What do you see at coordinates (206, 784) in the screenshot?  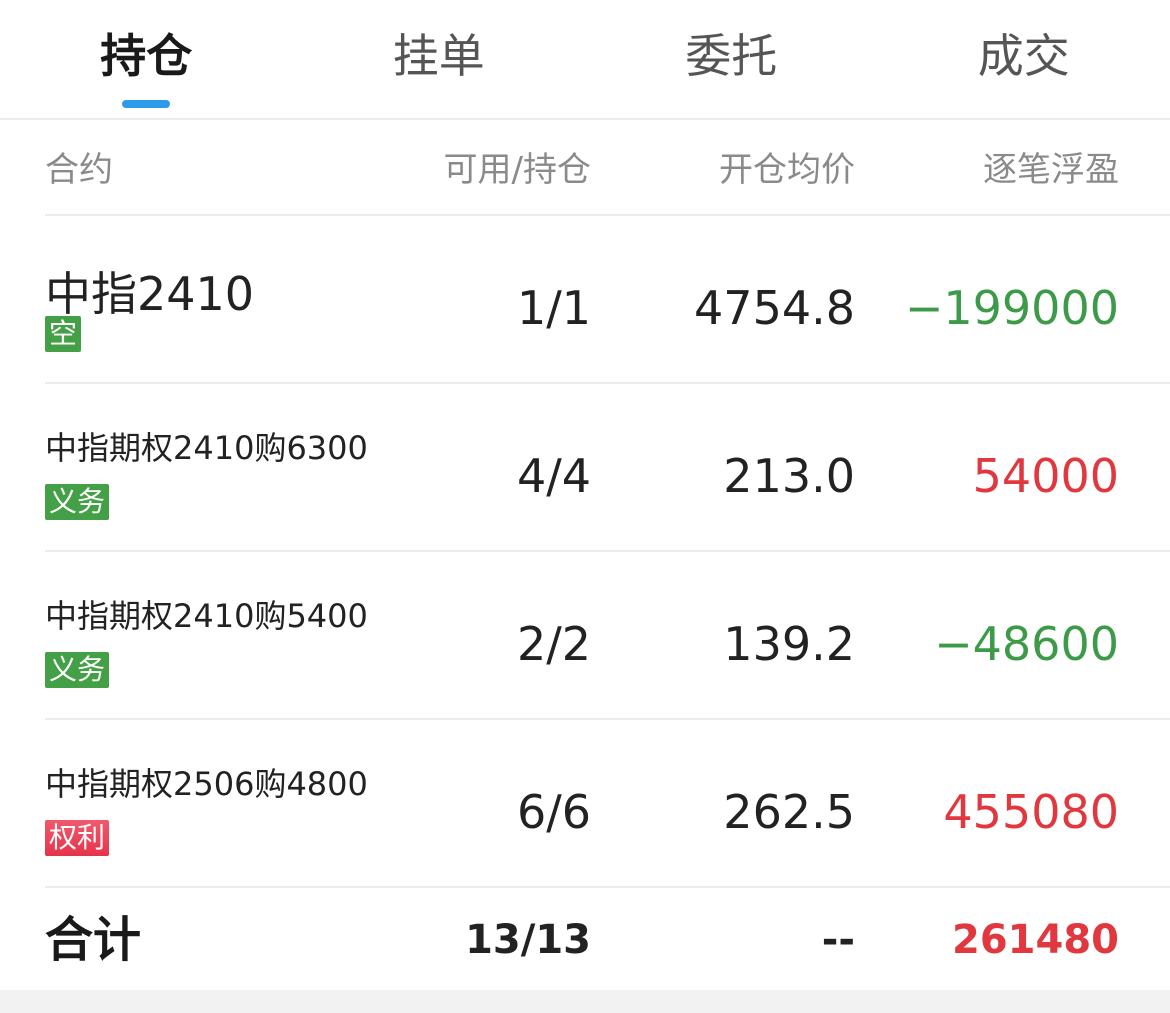 I see `row-contract-name: 中指期权2506购4800` at bounding box center [206, 784].